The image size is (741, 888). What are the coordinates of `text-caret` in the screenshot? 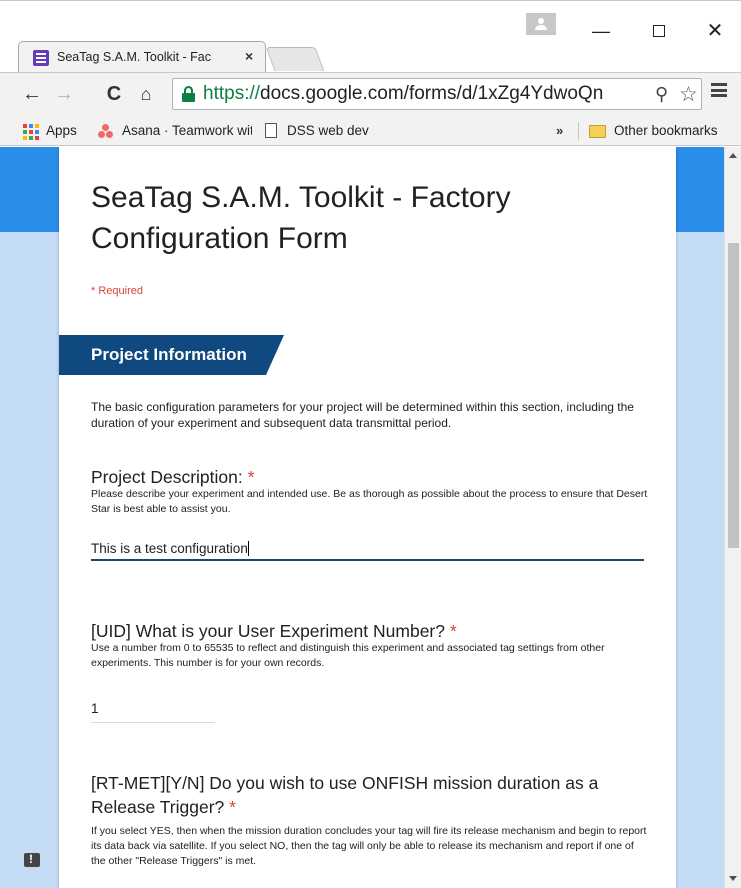 It's located at (248, 548).